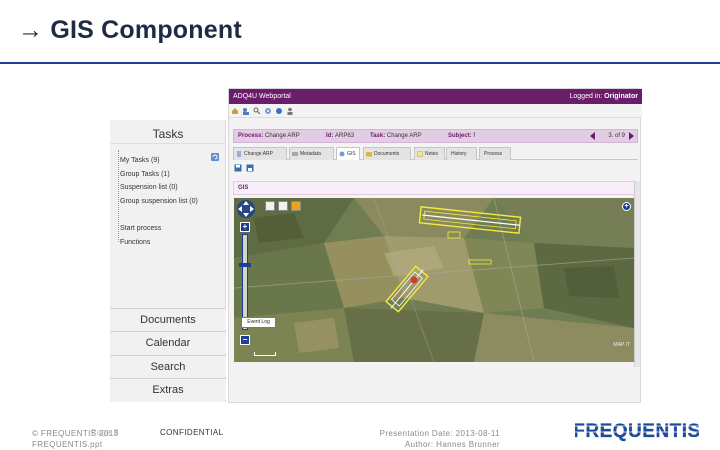 Image resolution: width=720 pixels, height=450 pixels. What do you see at coordinates (439, 433) in the screenshot?
I see `footer-presentation-date: Presentation Date: 2013-08-11` at bounding box center [439, 433].